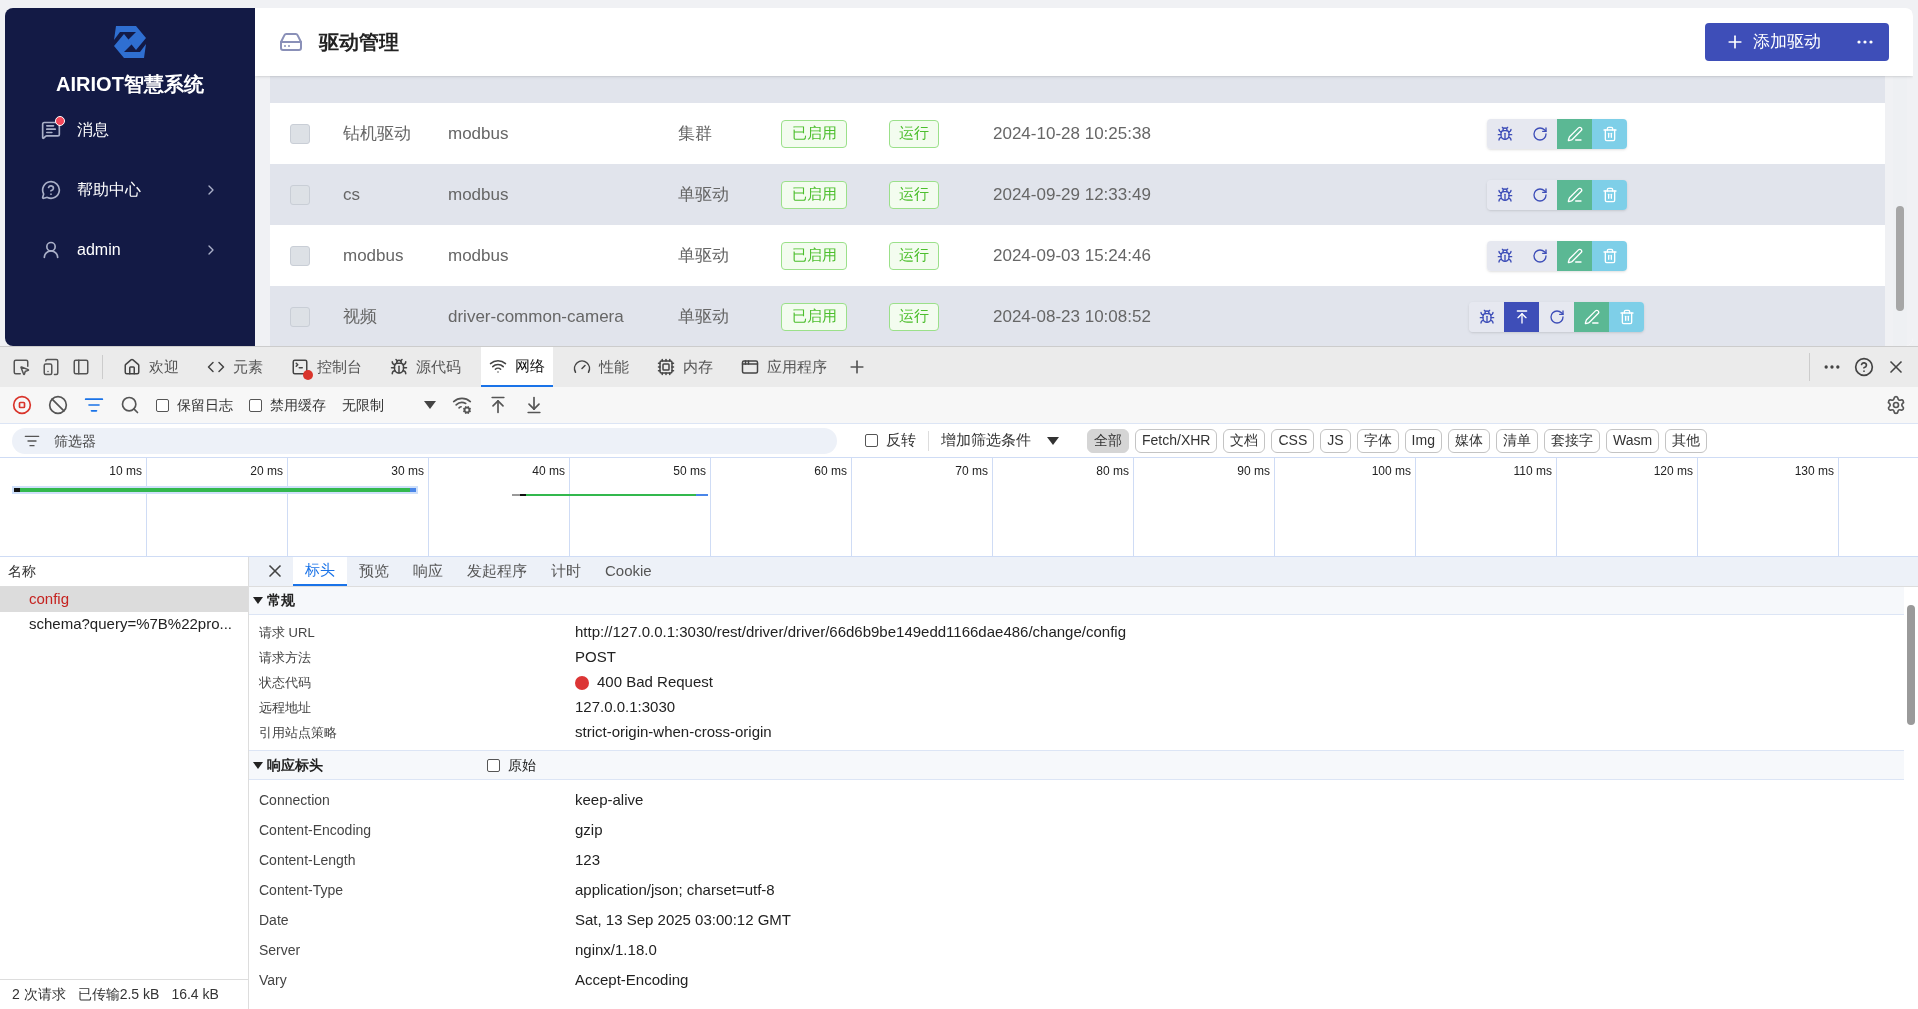  I want to click on detail-tab: 预览, so click(374, 571).